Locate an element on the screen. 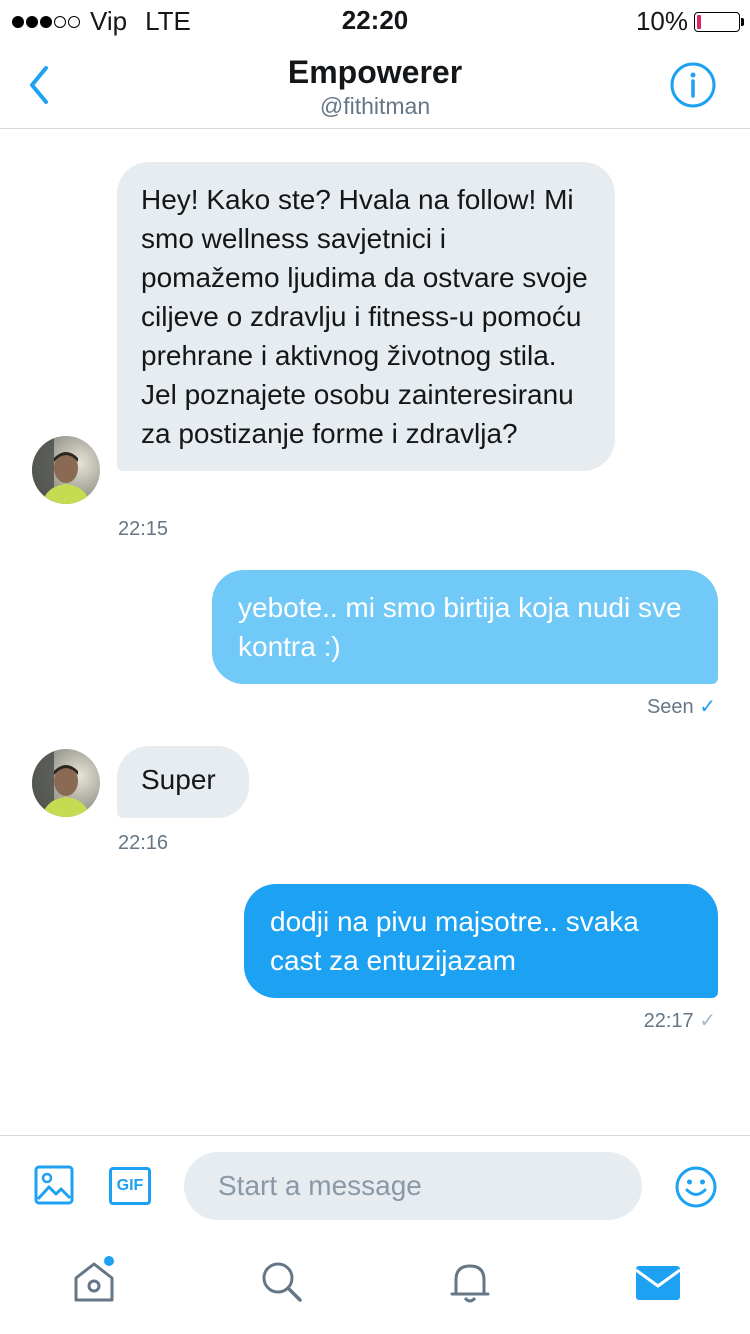 The image size is (750, 1334). message-timestamp: 22:15 is located at coordinates (143, 529).